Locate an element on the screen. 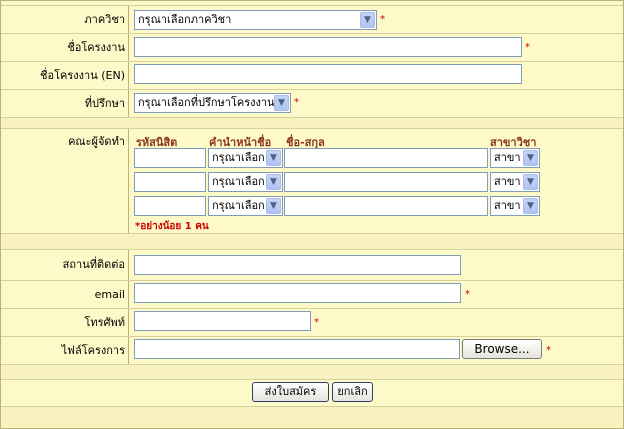  project-name-en-input is located at coordinates (328, 74).